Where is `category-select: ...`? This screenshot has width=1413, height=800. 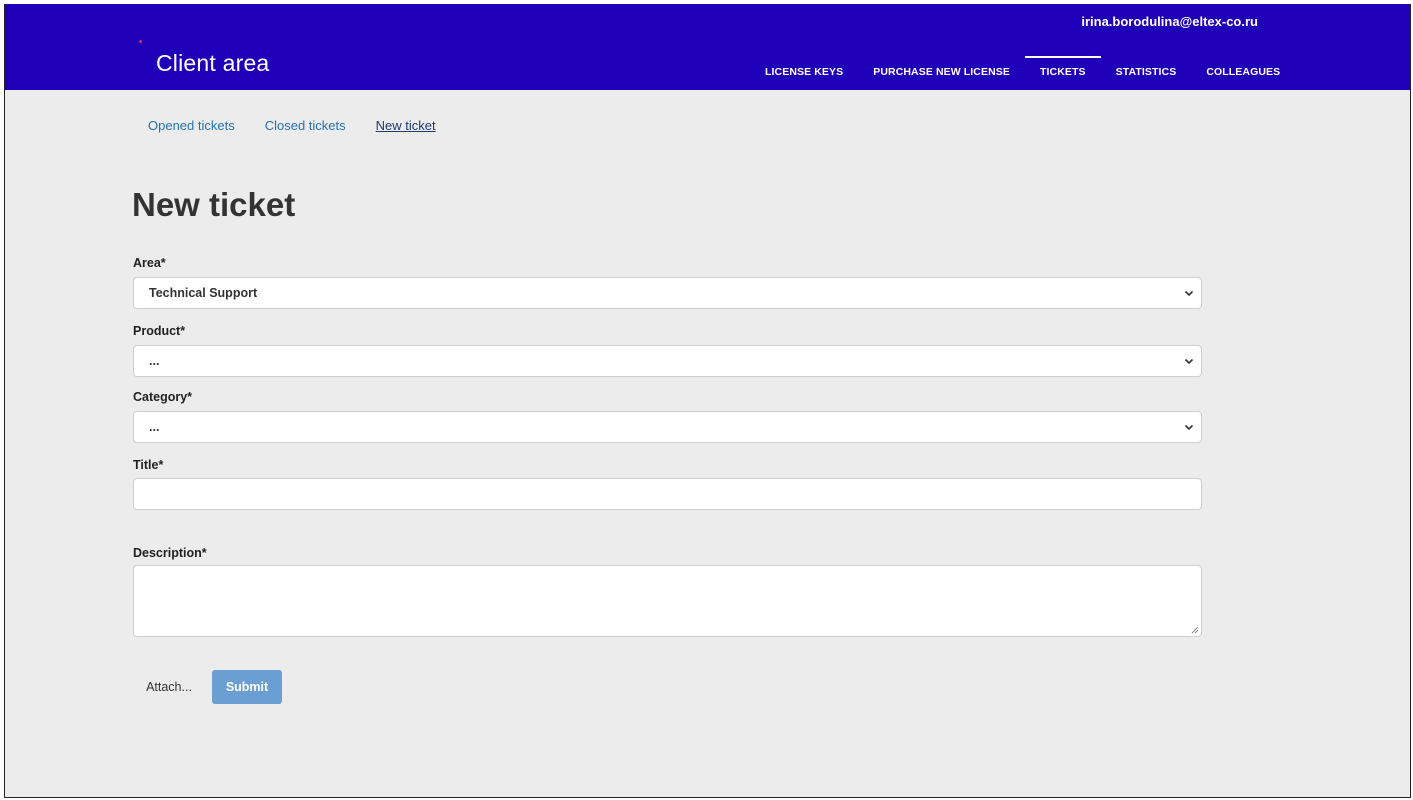
category-select: ... is located at coordinates (667, 427).